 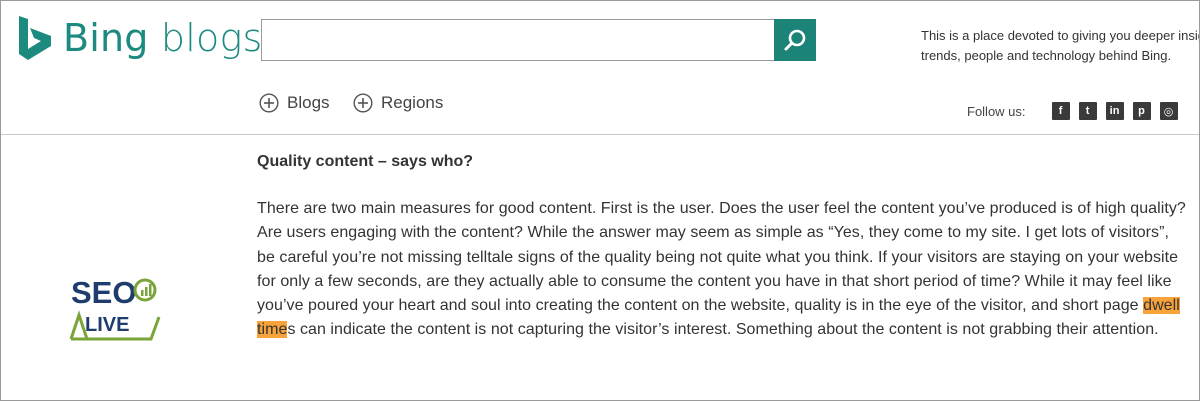 I want to click on seo-alive-logo: SEO LIVE, so click(x=115, y=308).